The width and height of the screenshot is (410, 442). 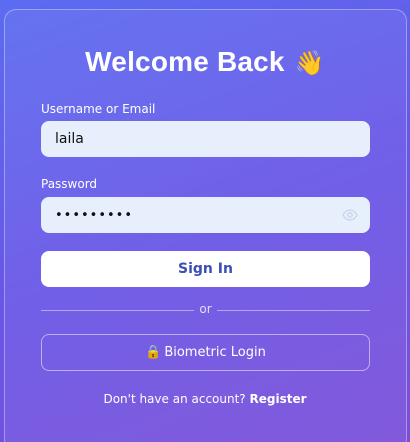 I want to click on biometric-login-button: 🔒 Biometric Login, so click(x=205, y=352).